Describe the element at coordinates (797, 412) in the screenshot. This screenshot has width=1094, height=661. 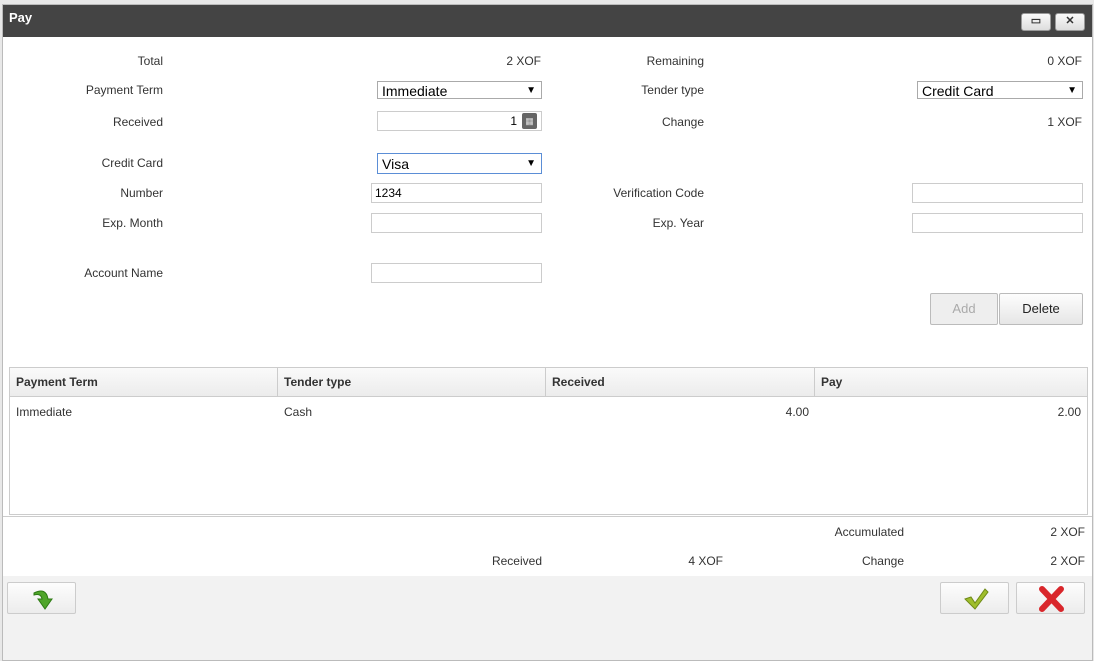
I see `cell-received: 4.00` at that location.